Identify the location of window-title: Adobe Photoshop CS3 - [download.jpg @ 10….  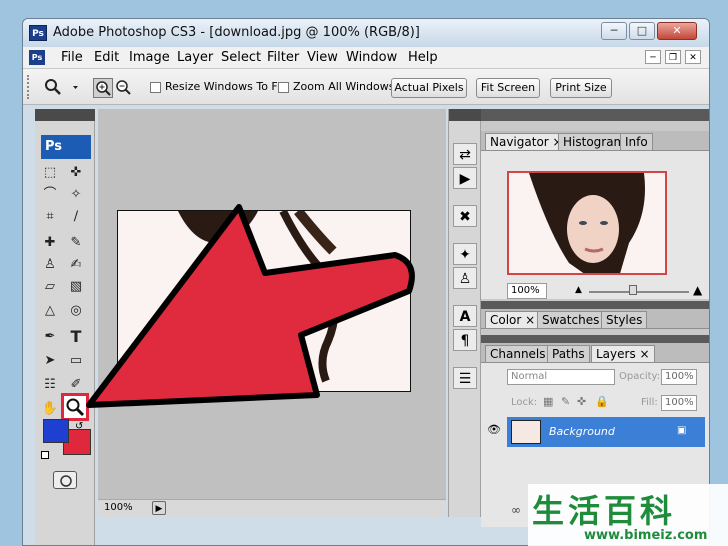
(236, 32).